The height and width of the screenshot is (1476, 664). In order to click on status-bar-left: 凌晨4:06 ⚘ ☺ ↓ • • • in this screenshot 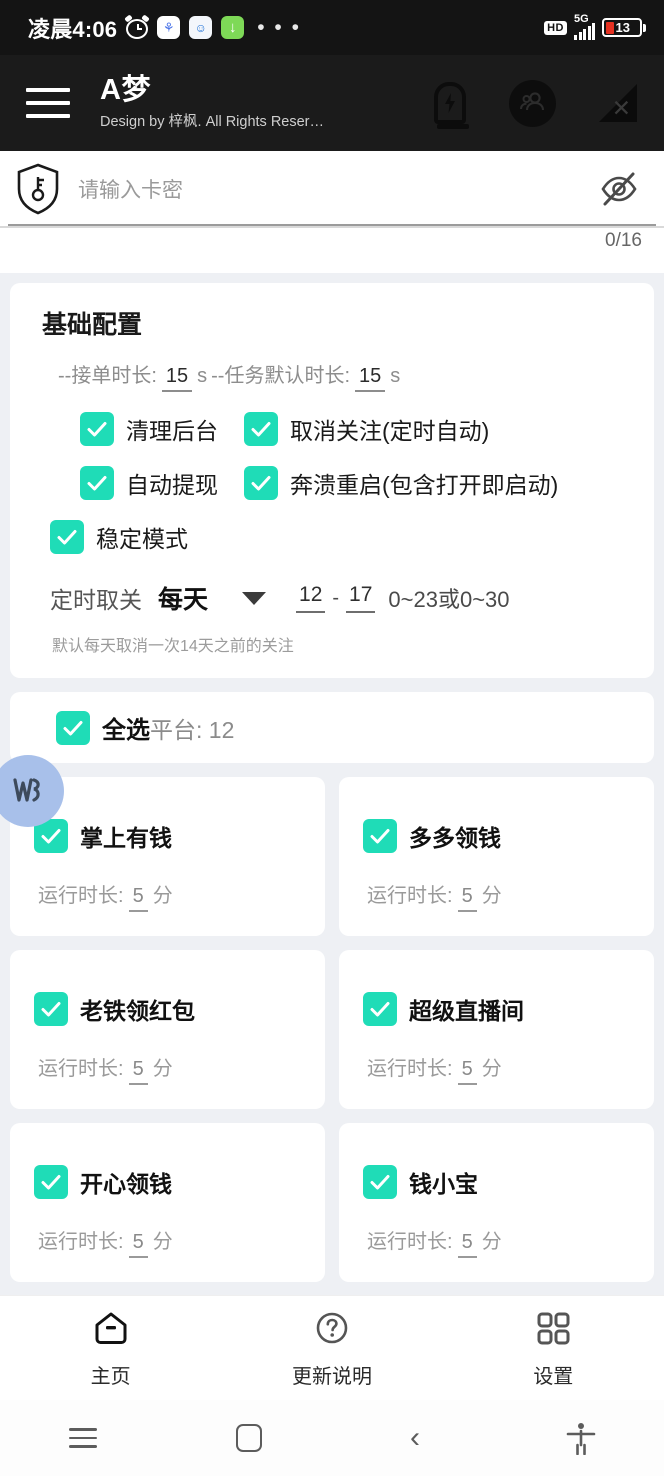, I will do `click(164, 28)`.